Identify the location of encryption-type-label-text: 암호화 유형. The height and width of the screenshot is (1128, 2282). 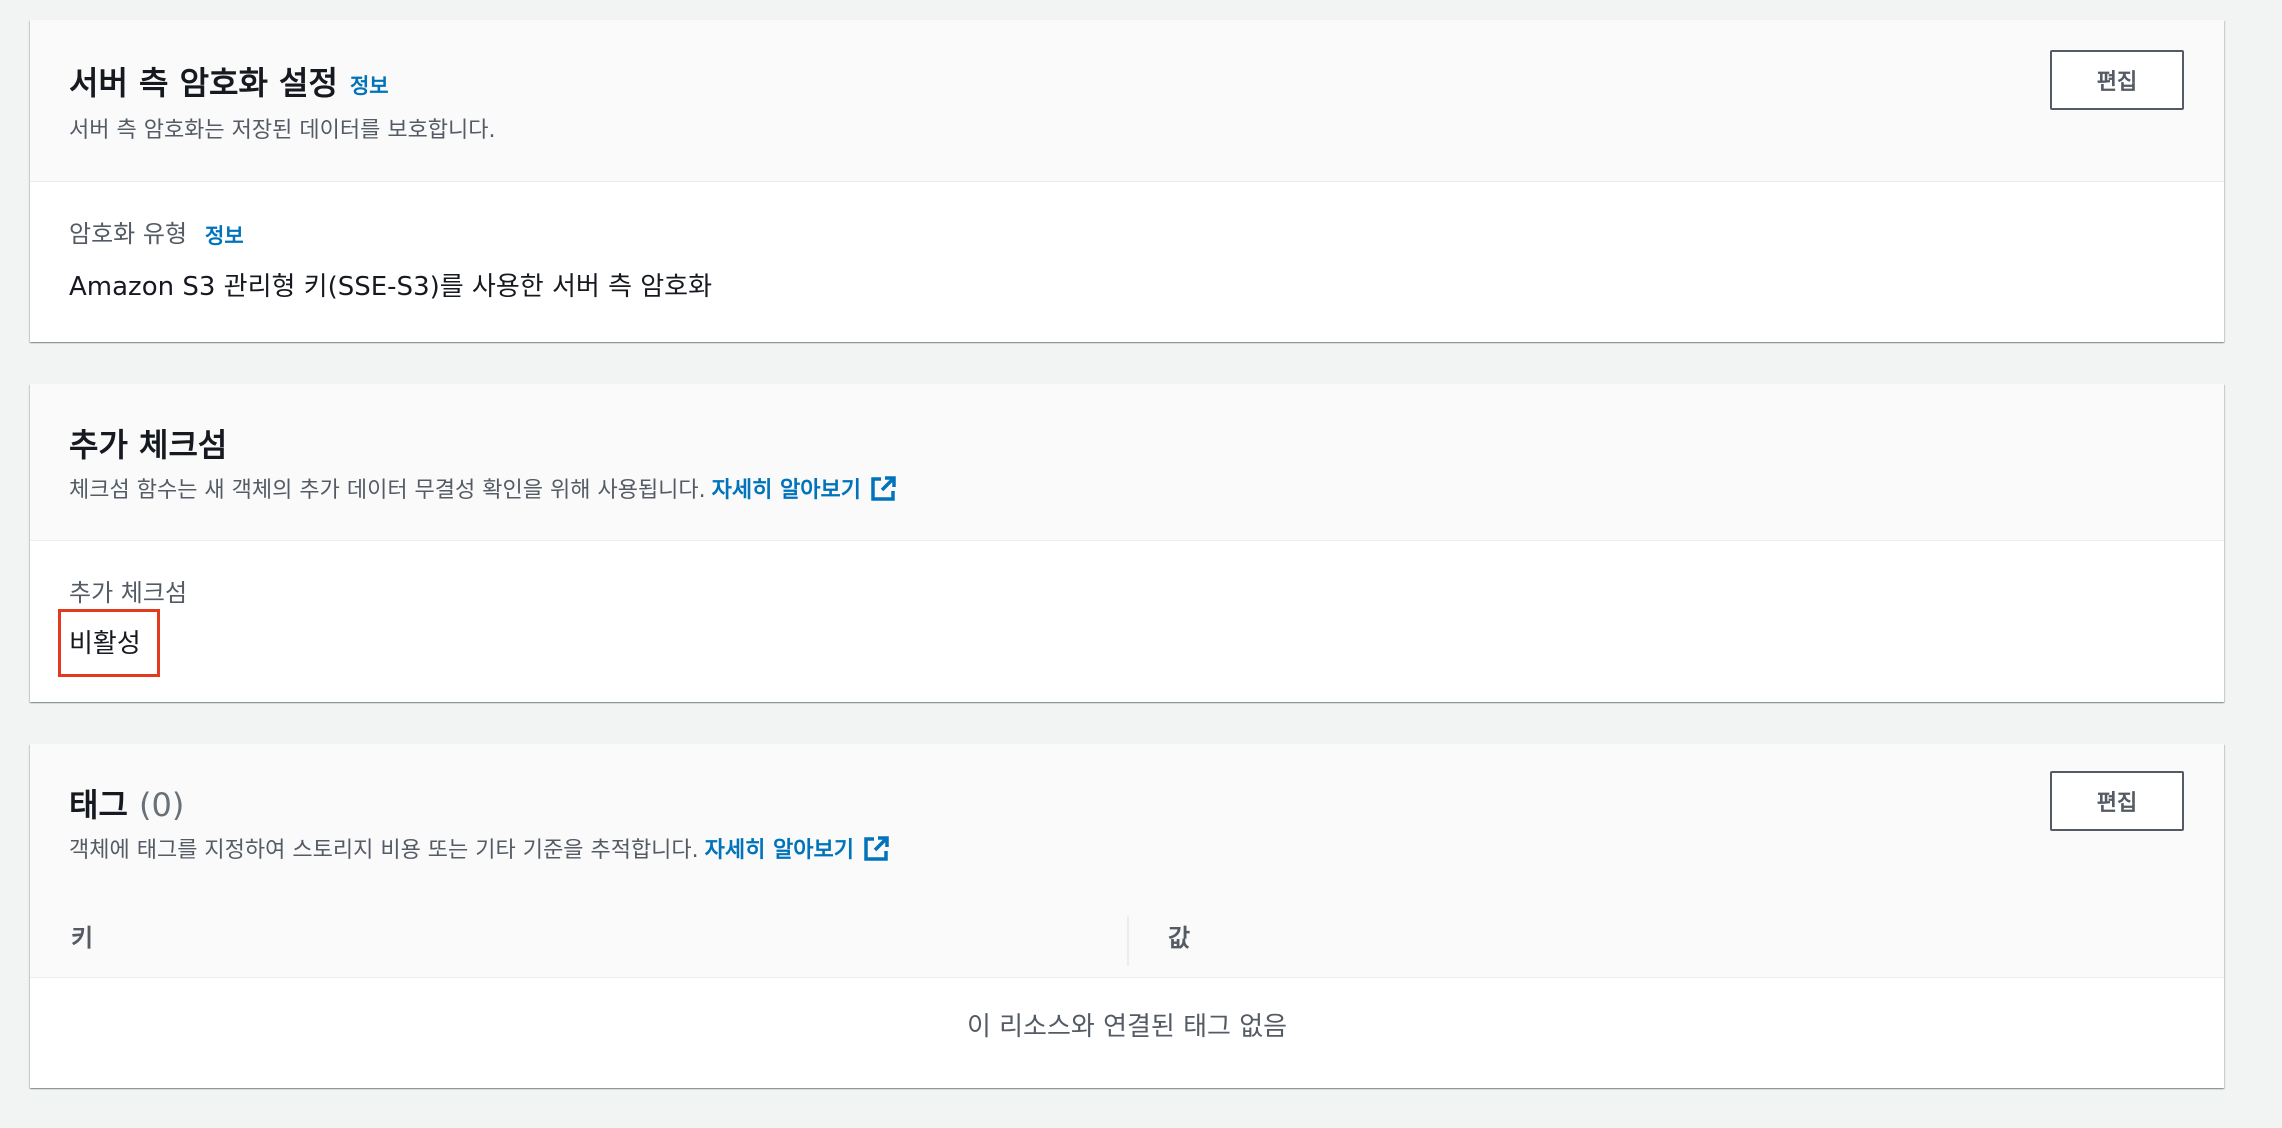
(128, 234).